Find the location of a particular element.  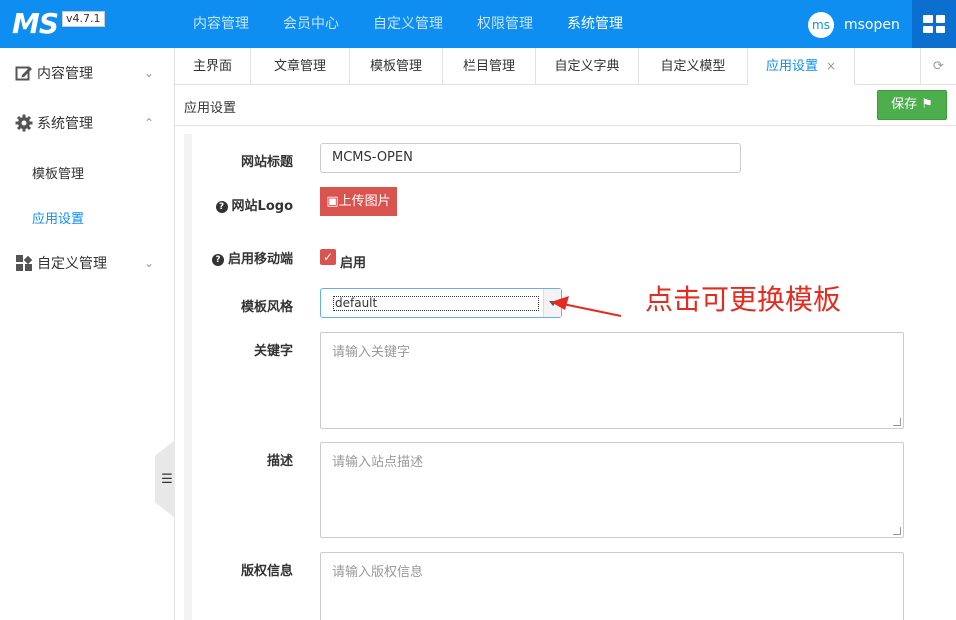

copyright-textarea: 请输入版权信息 is located at coordinates (612, 586).